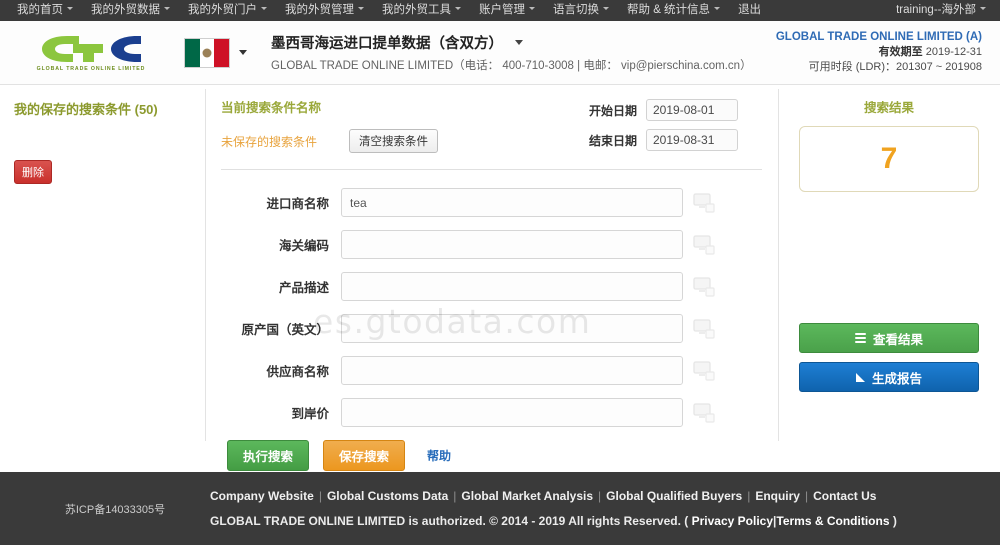  I want to click on start-date-input, so click(692, 110).